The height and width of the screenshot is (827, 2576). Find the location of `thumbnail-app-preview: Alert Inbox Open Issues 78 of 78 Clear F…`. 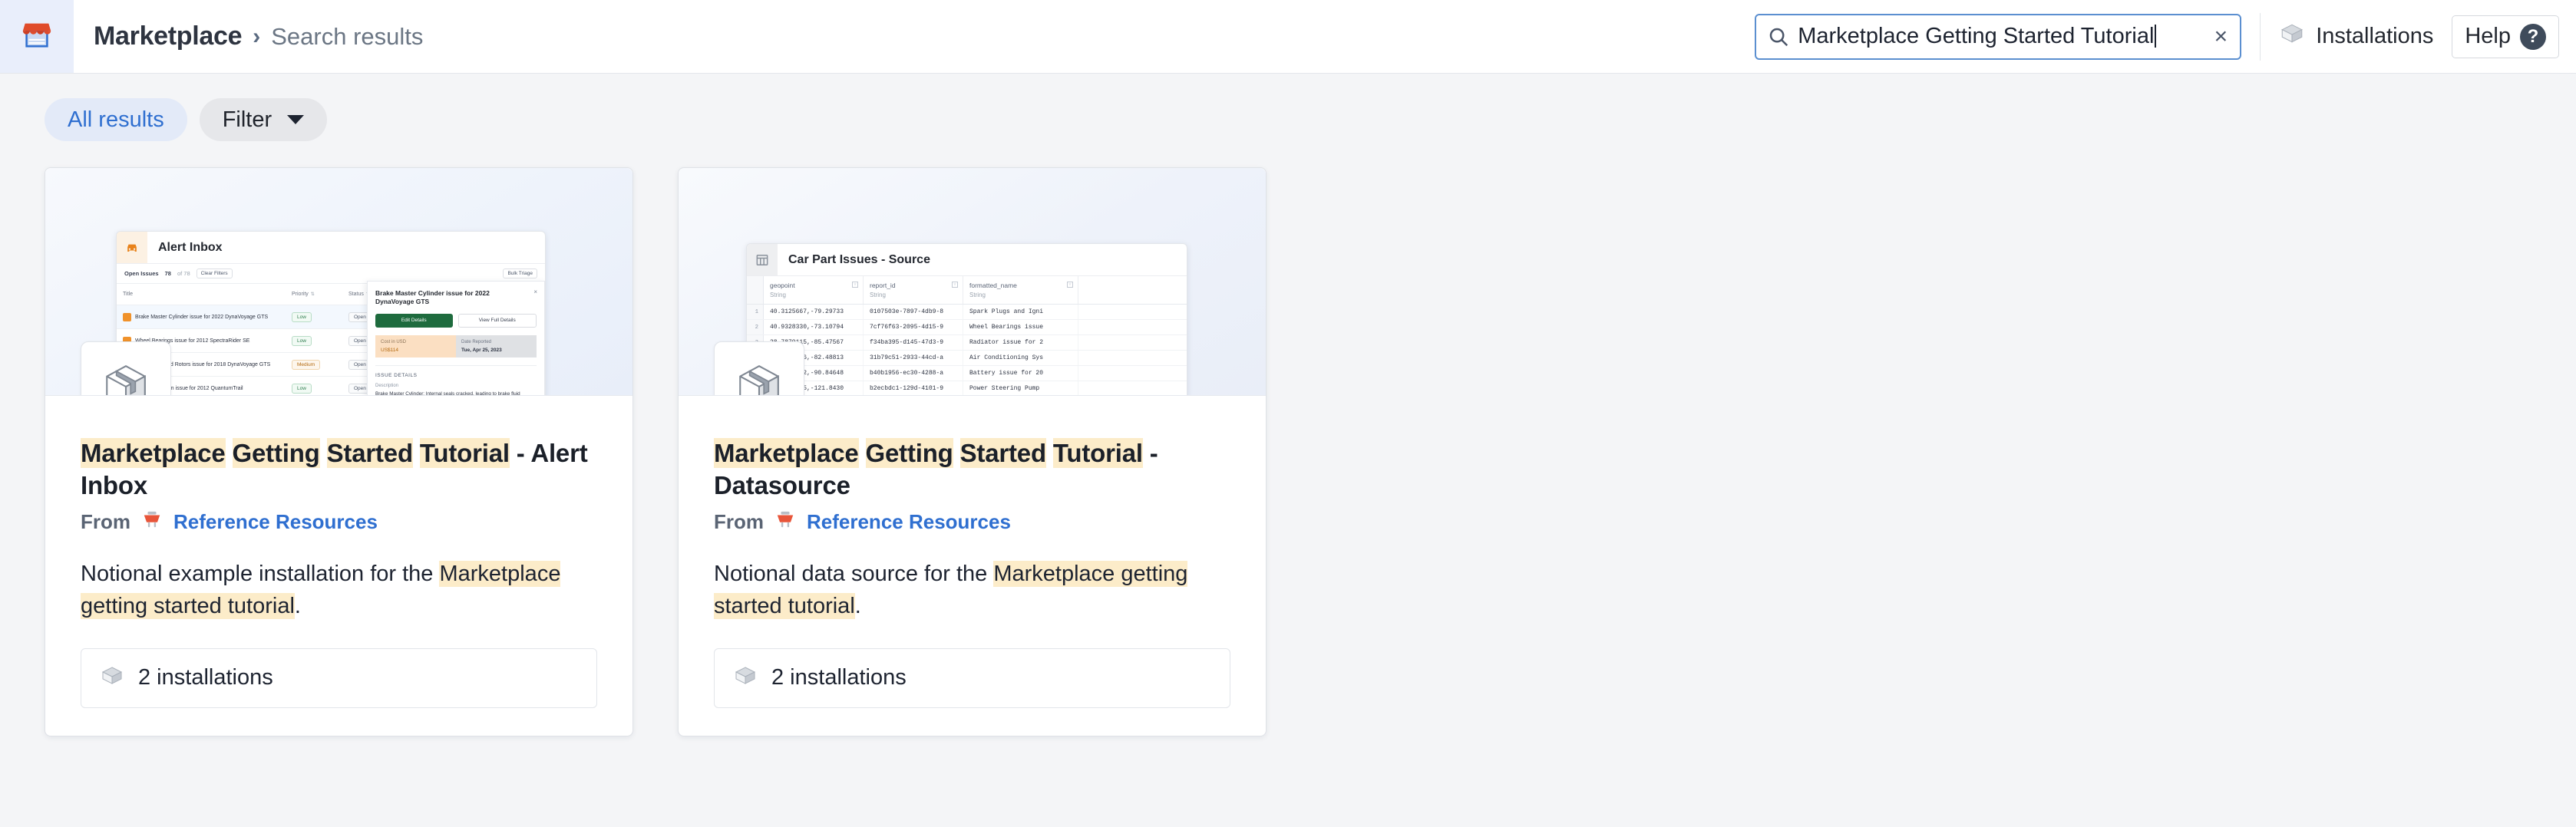

thumbnail-app-preview: Alert Inbox Open Issues 78 of 78 Clear F… is located at coordinates (331, 313).